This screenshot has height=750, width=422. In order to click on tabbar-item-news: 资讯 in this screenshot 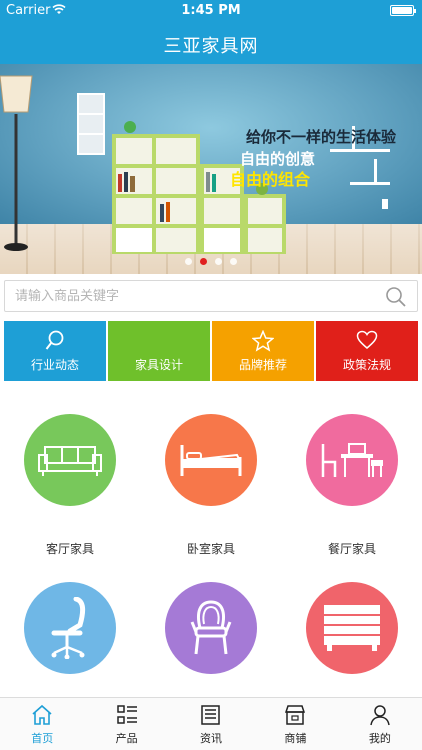, I will do `click(211, 724)`.